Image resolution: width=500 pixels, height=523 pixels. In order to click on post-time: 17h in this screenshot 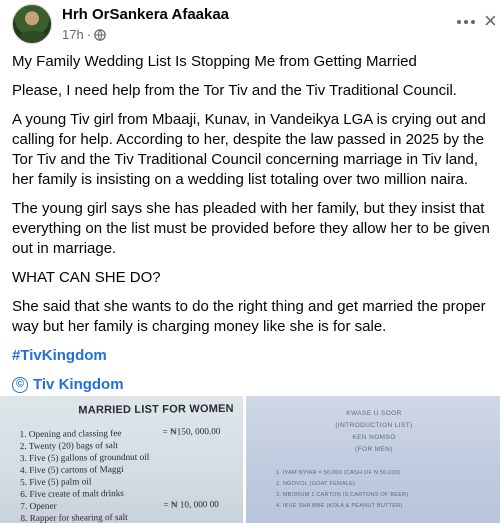, I will do `click(73, 34)`.